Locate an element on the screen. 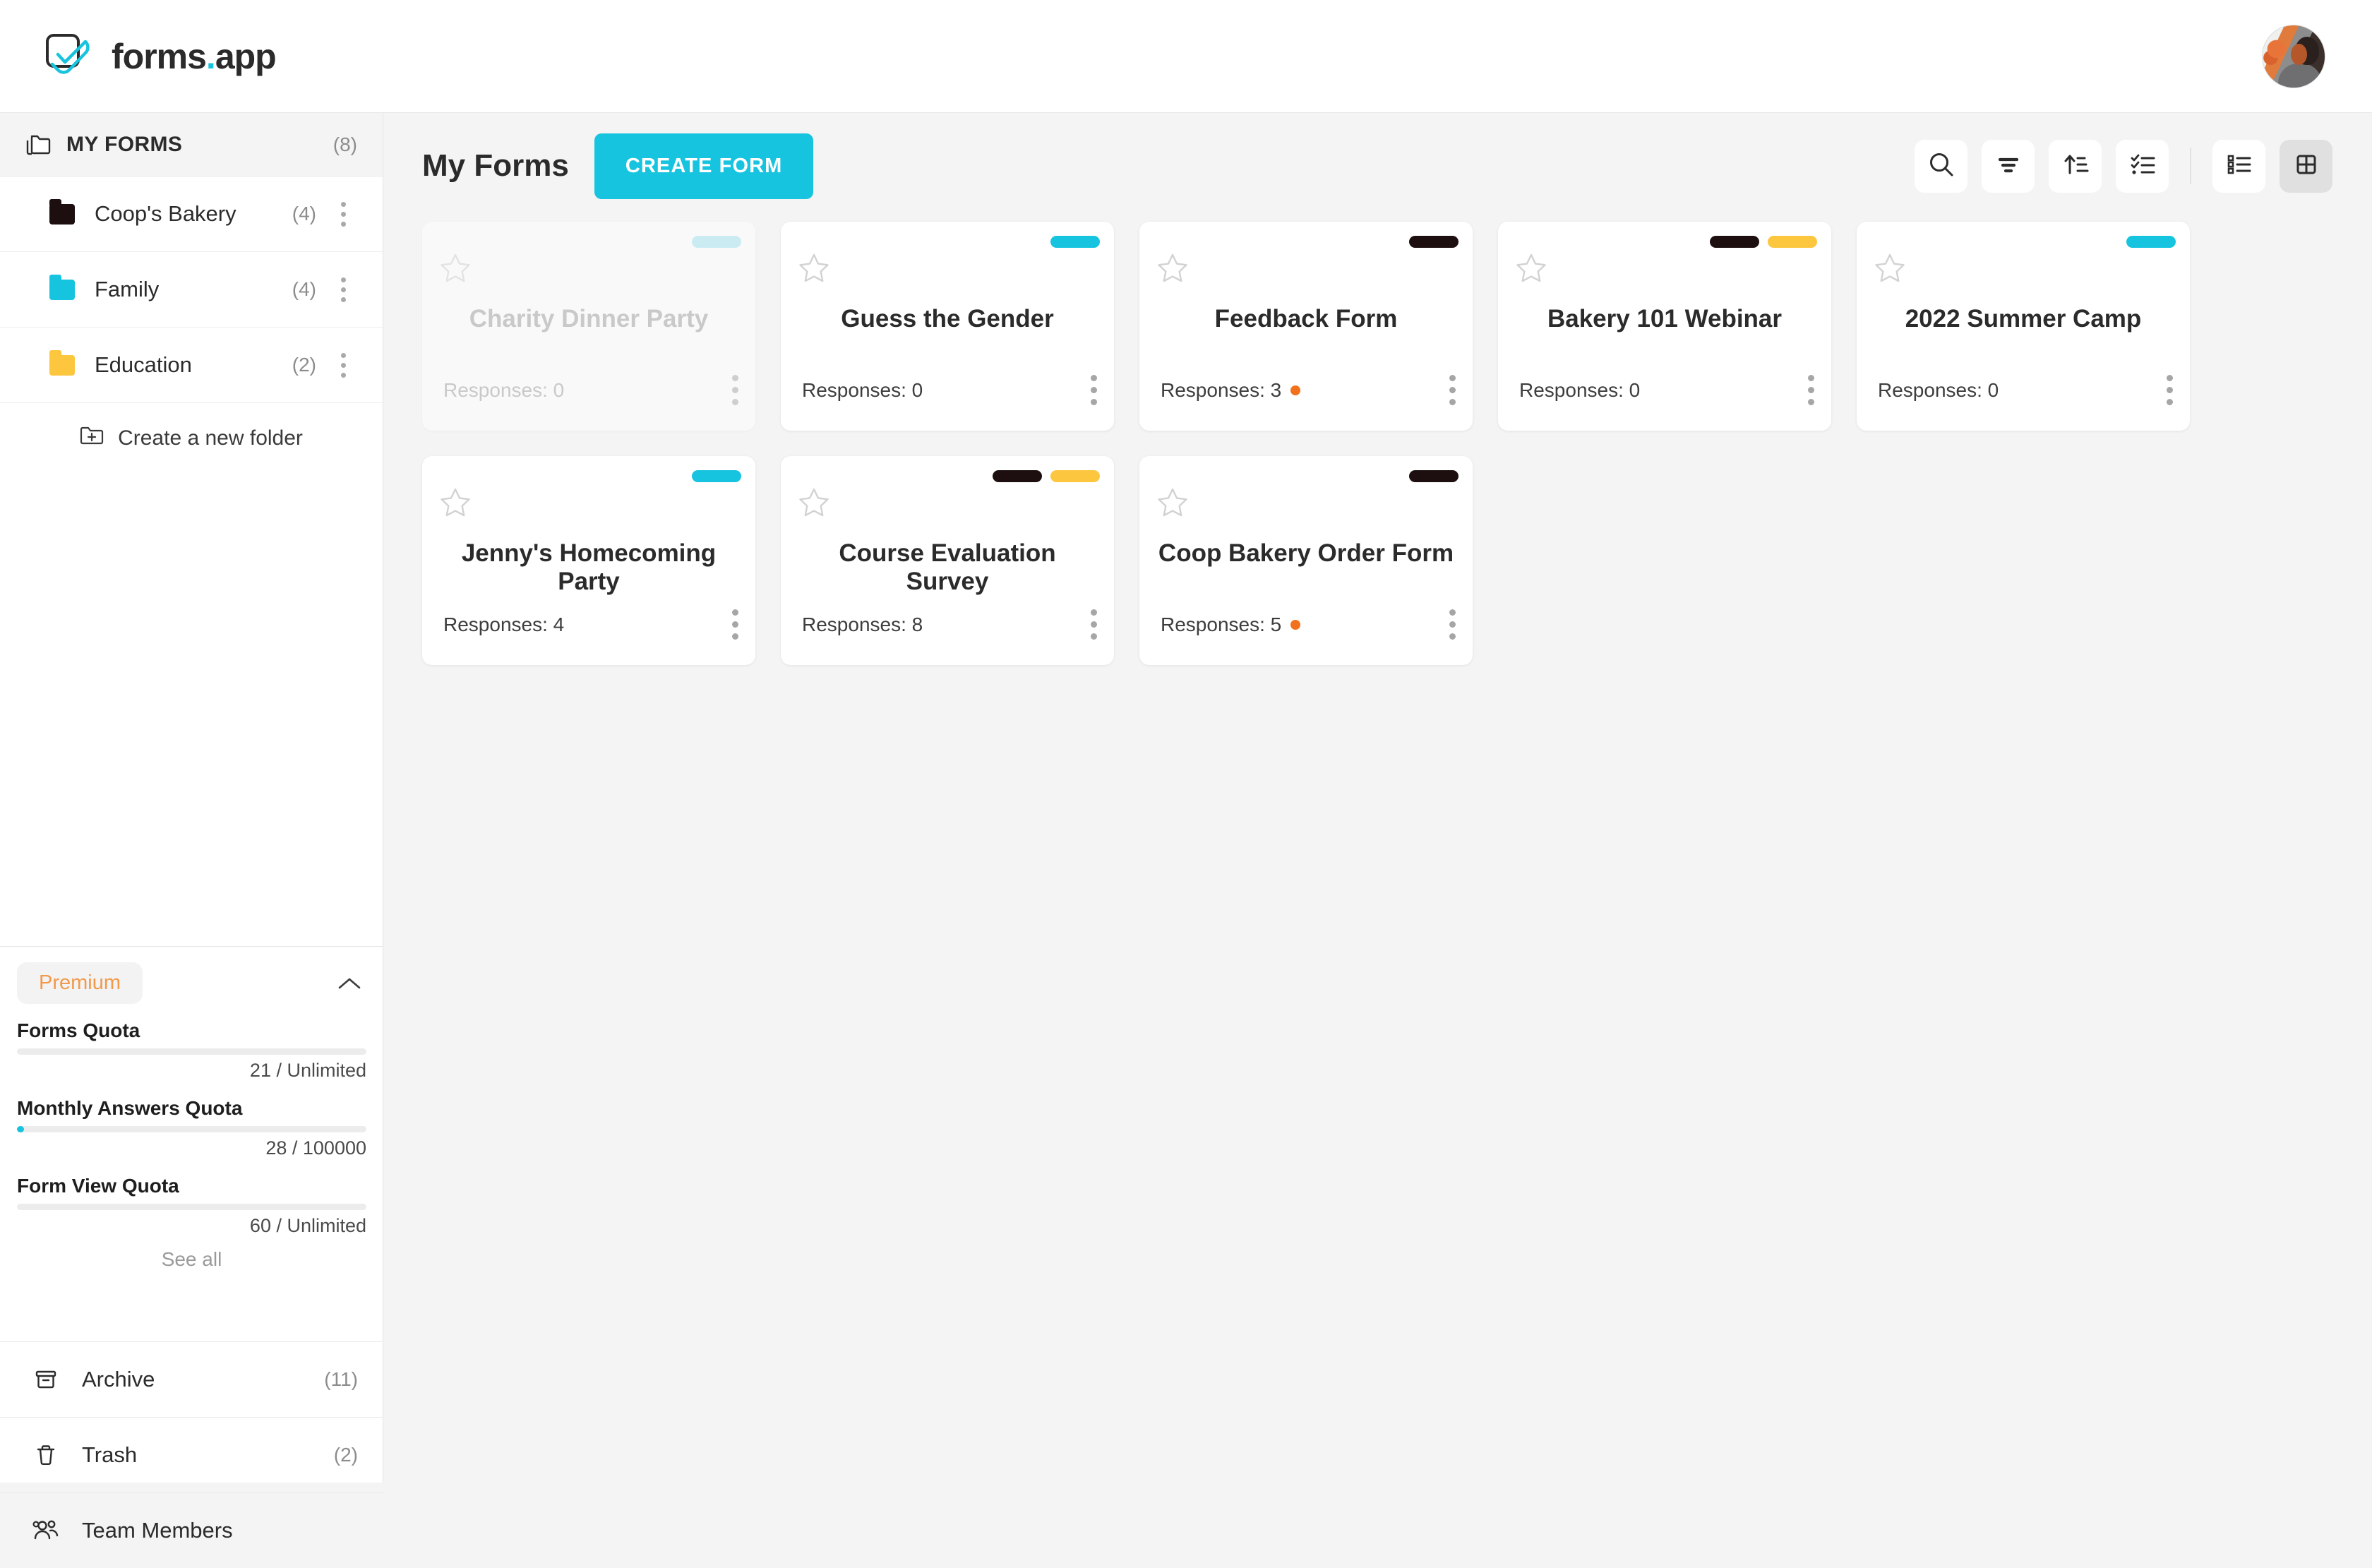 The image size is (2372, 1568). form-card-footer: Responses: 5 is located at coordinates (1309, 624).